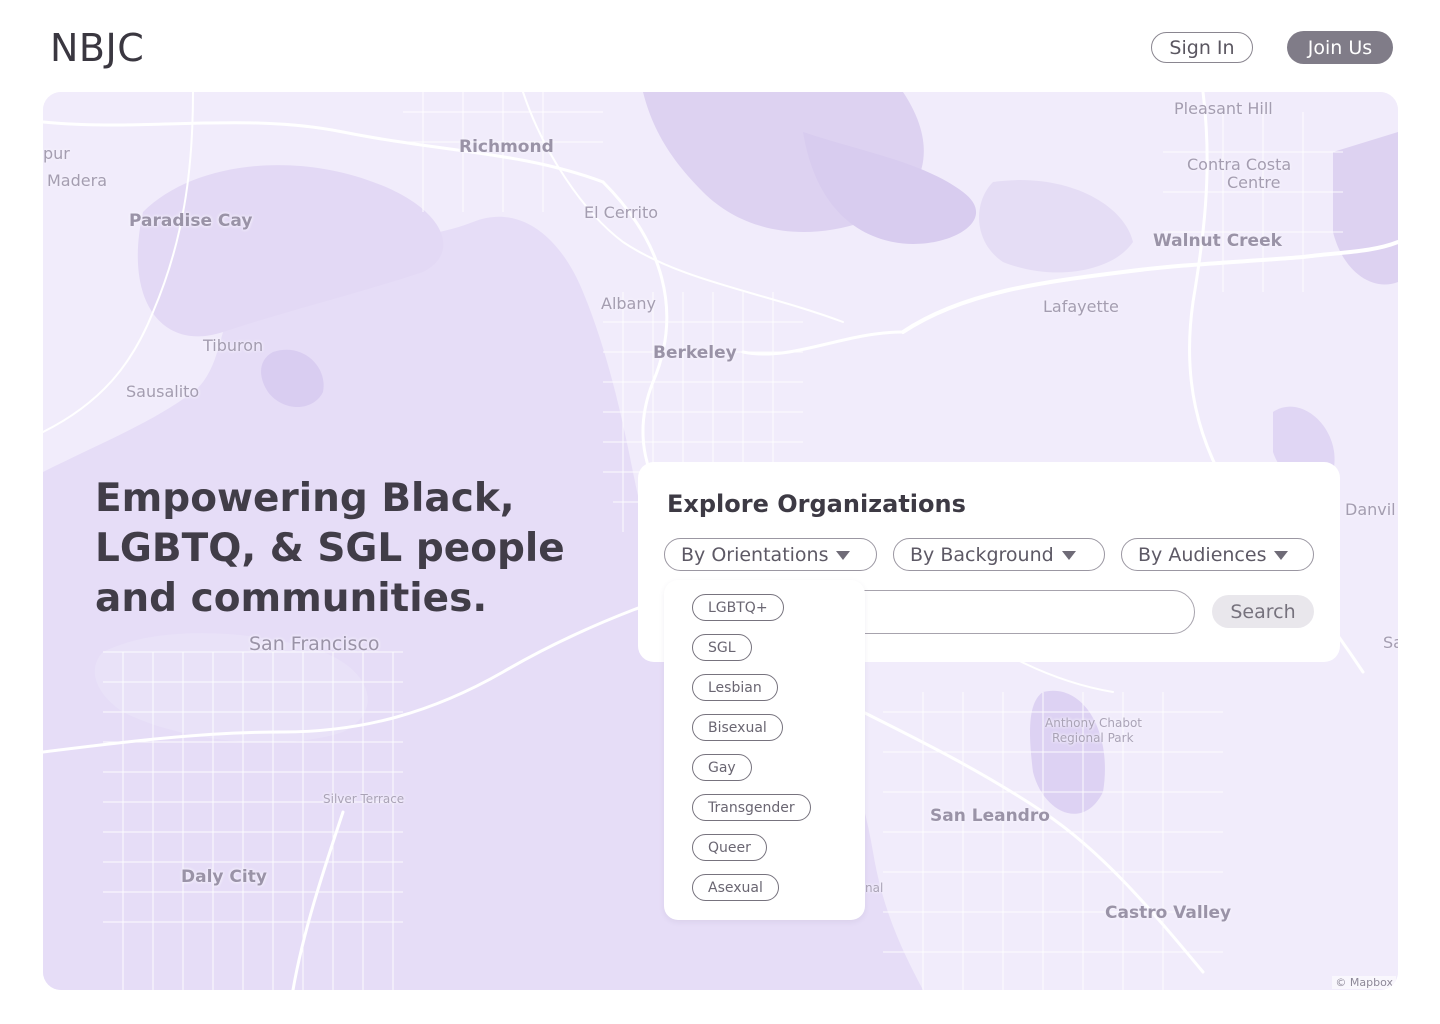 This screenshot has height=1024, width=1440. Describe the element at coordinates (77, 180) in the screenshot. I see `map-label: Madera` at that location.